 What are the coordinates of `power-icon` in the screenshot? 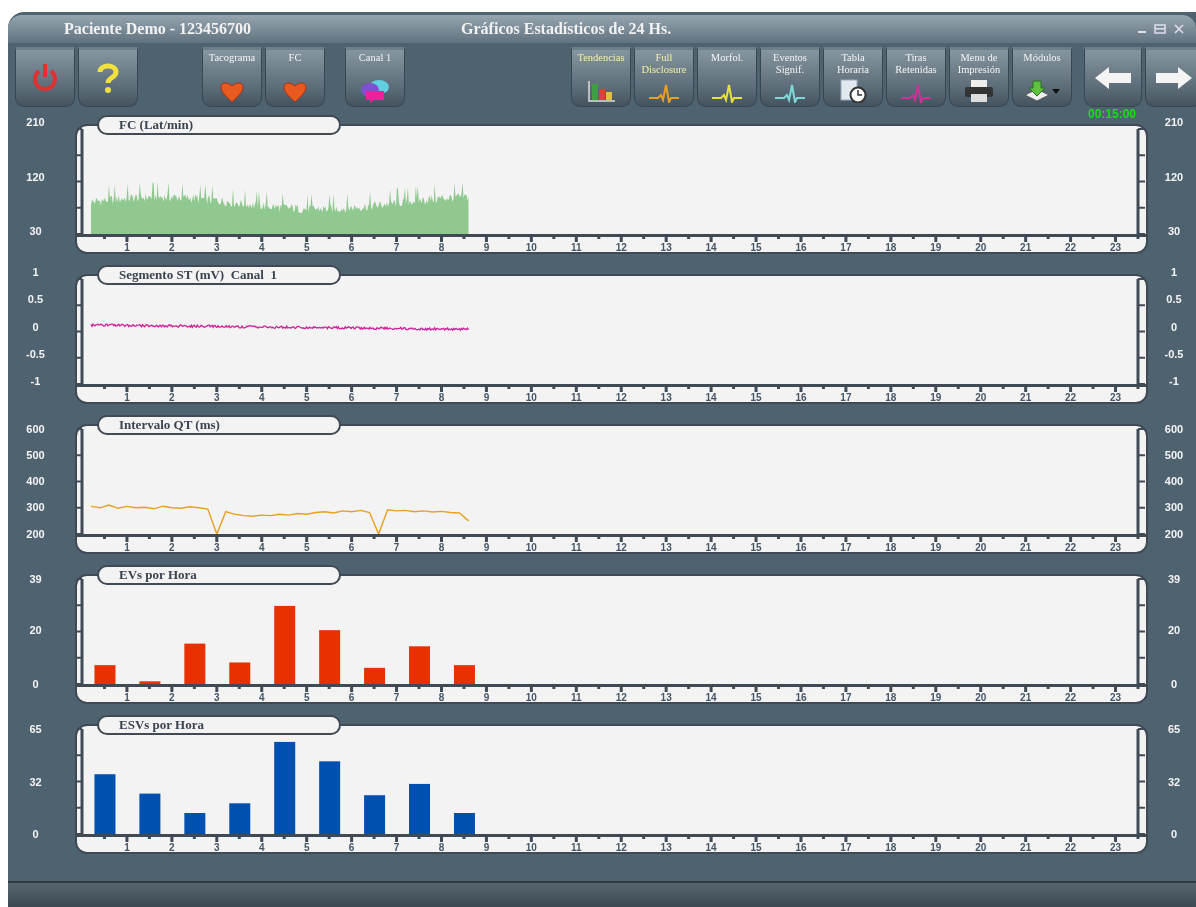 It's located at (45, 77).